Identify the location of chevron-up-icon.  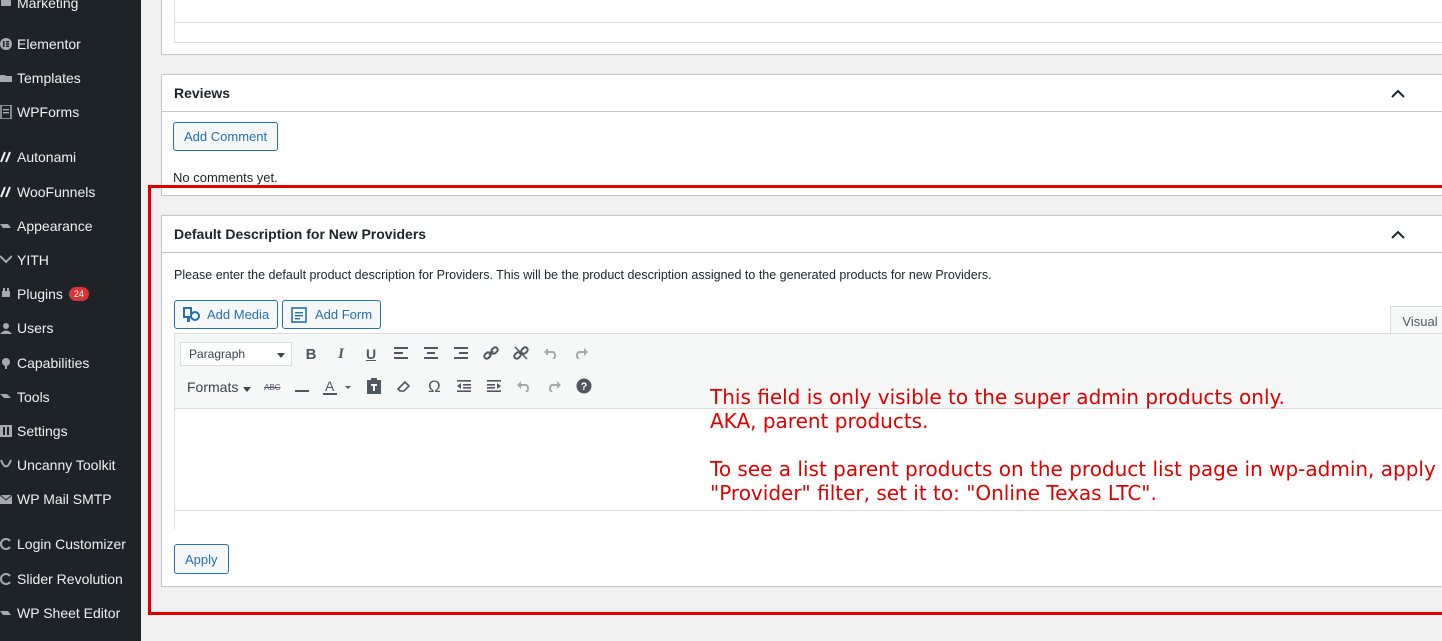
(1398, 93).